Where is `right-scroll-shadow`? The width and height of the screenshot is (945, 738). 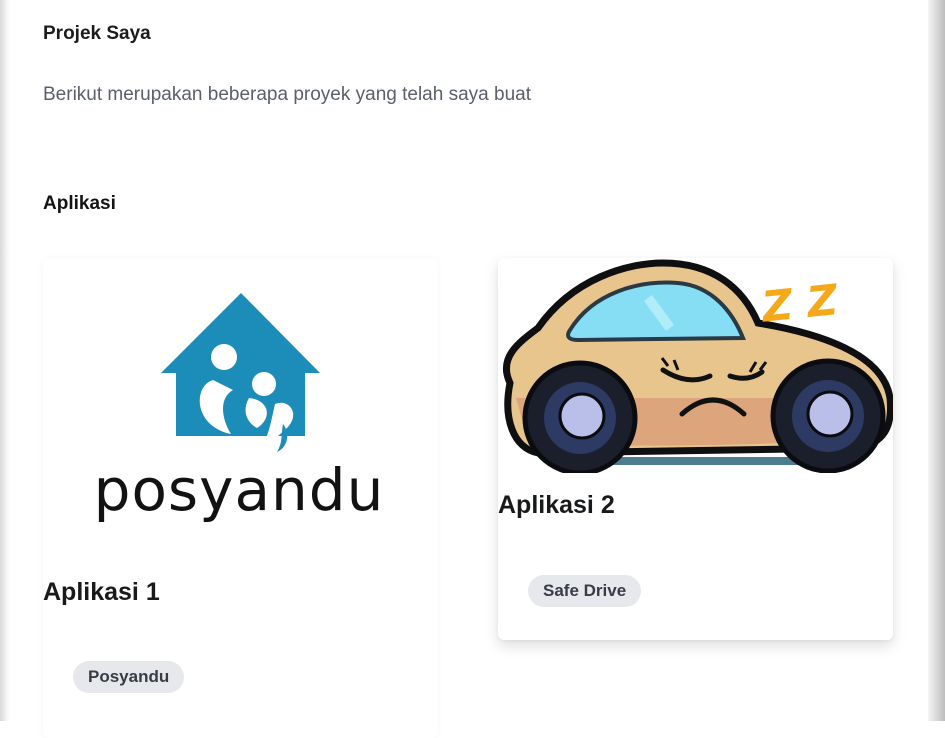
right-scroll-shadow is located at coordinates (936, 360).